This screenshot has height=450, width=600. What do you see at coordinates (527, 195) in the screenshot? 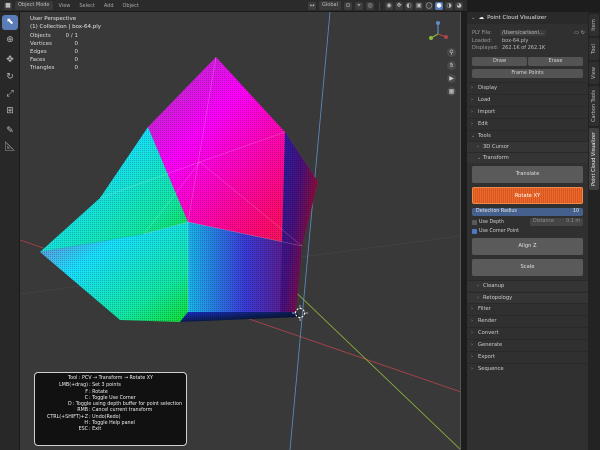
I see `rotate-xy-button: Rotate XY` at bounding box center [527, 195].